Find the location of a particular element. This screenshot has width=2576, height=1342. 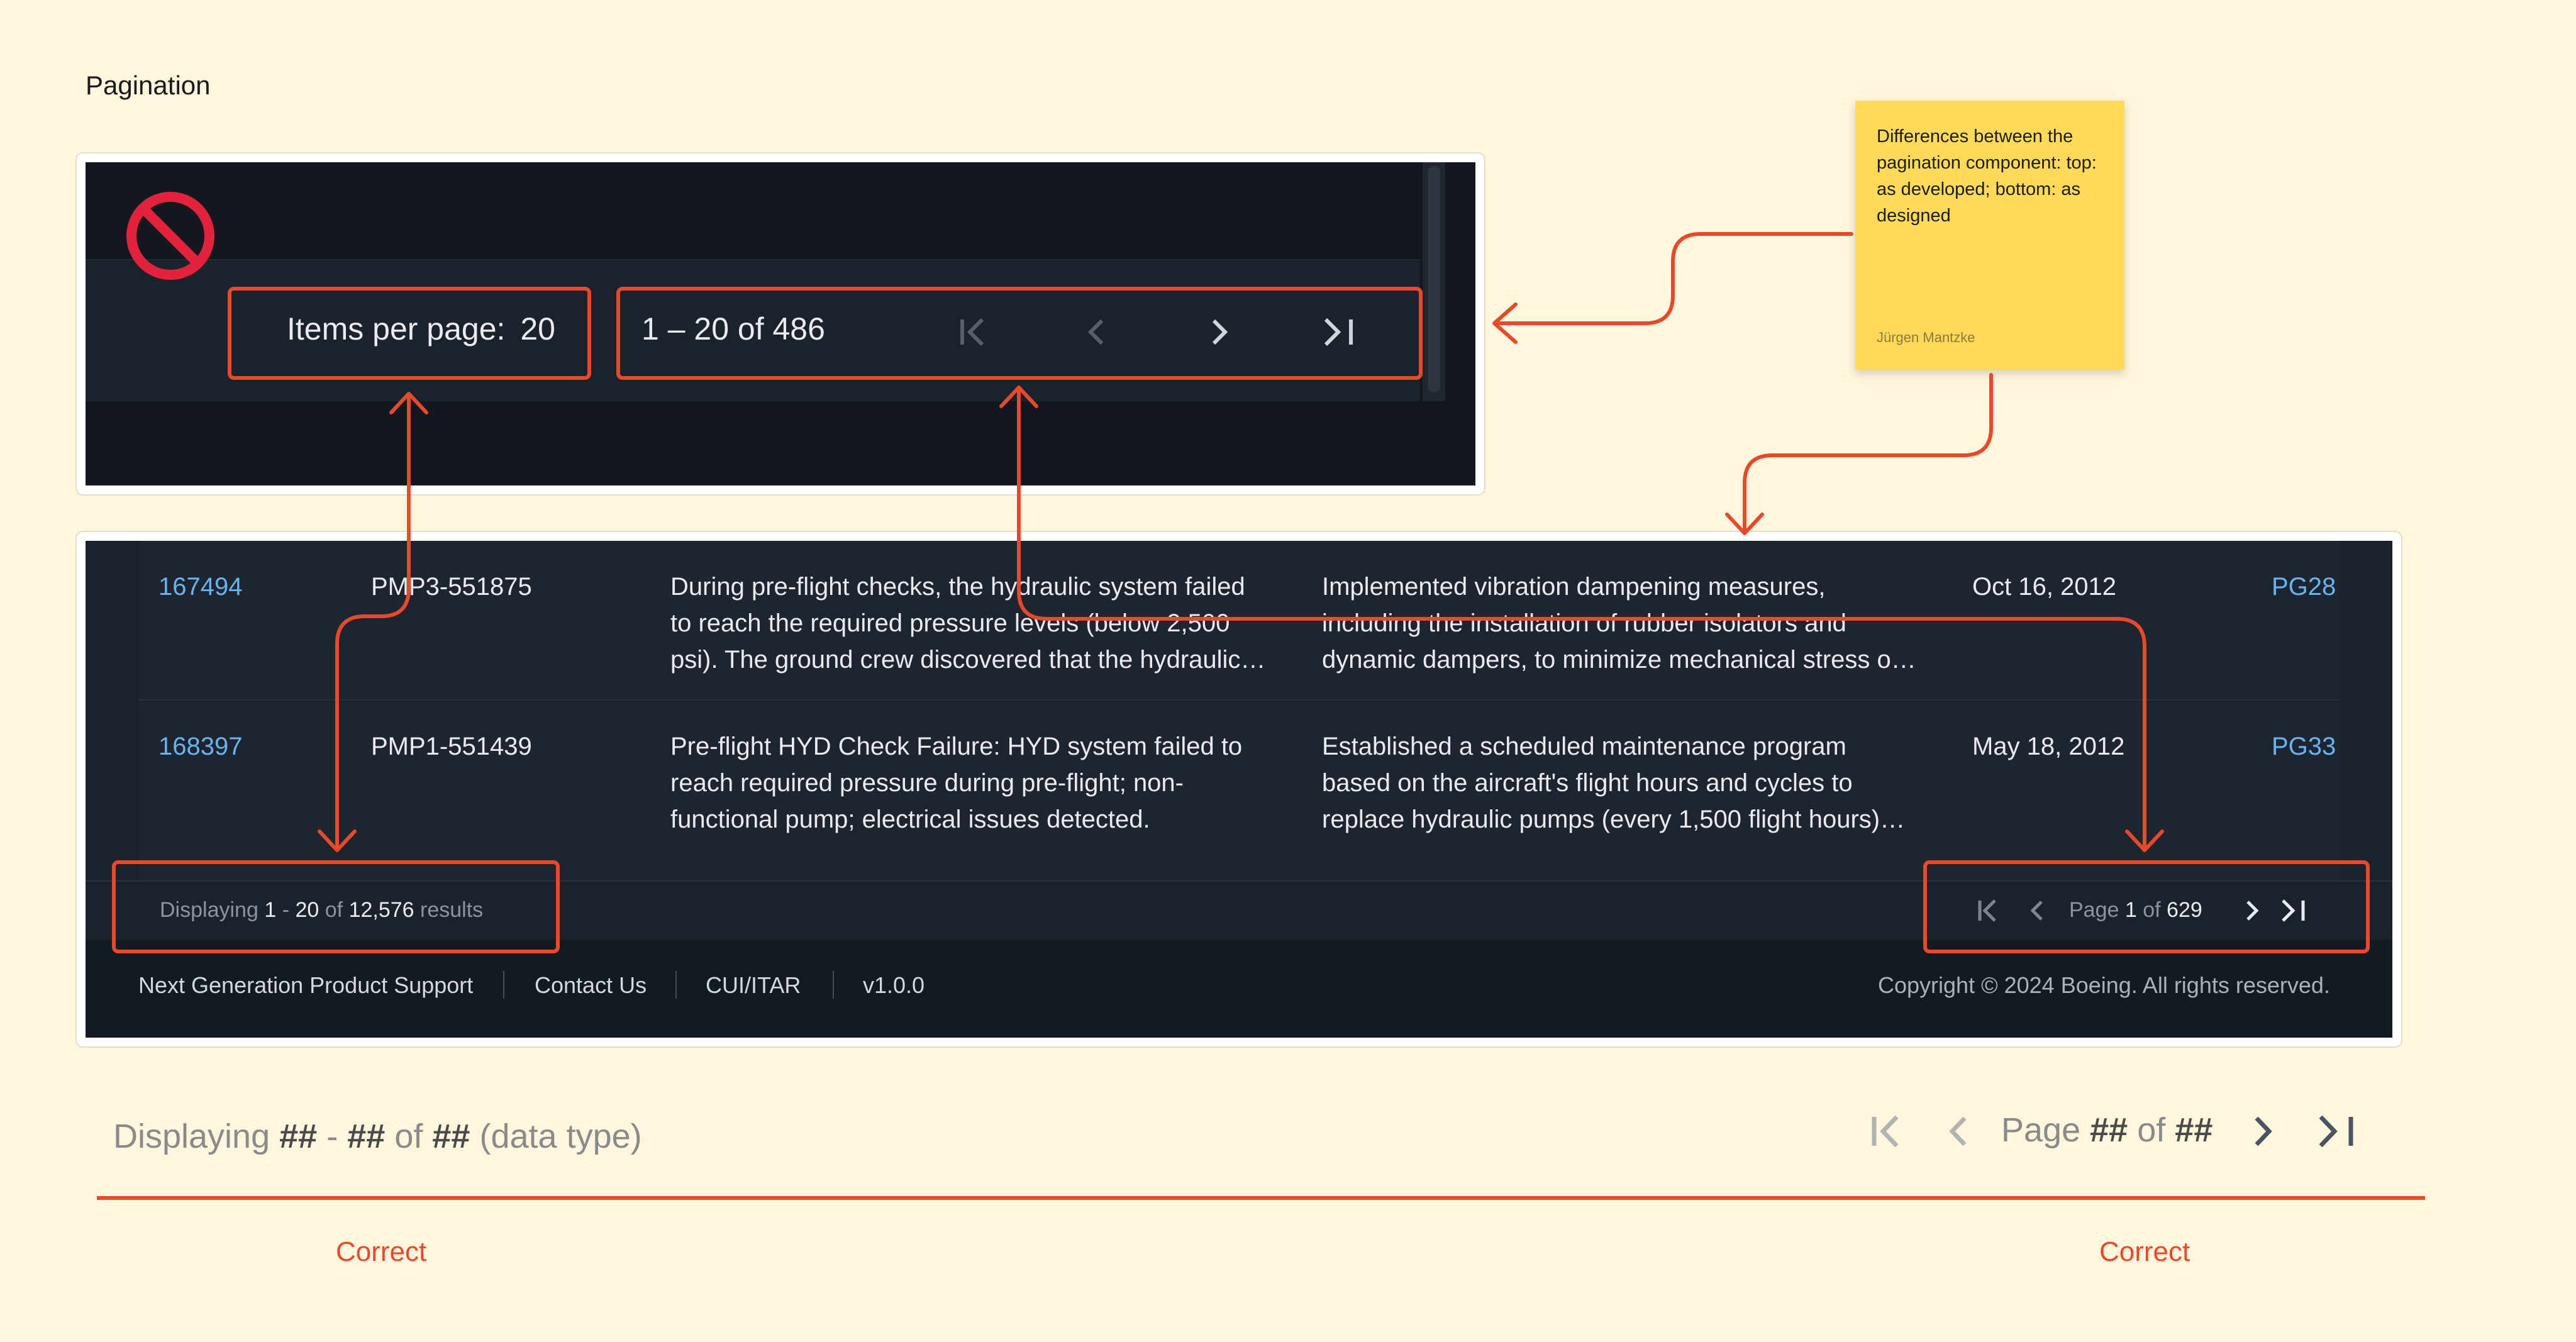

note-to-top-connector is located at coordinates (1674, 278).